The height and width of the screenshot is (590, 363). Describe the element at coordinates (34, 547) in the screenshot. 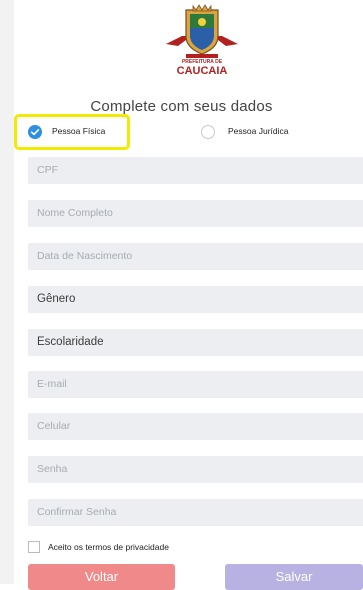

I see `terms-checkbox` at that location.